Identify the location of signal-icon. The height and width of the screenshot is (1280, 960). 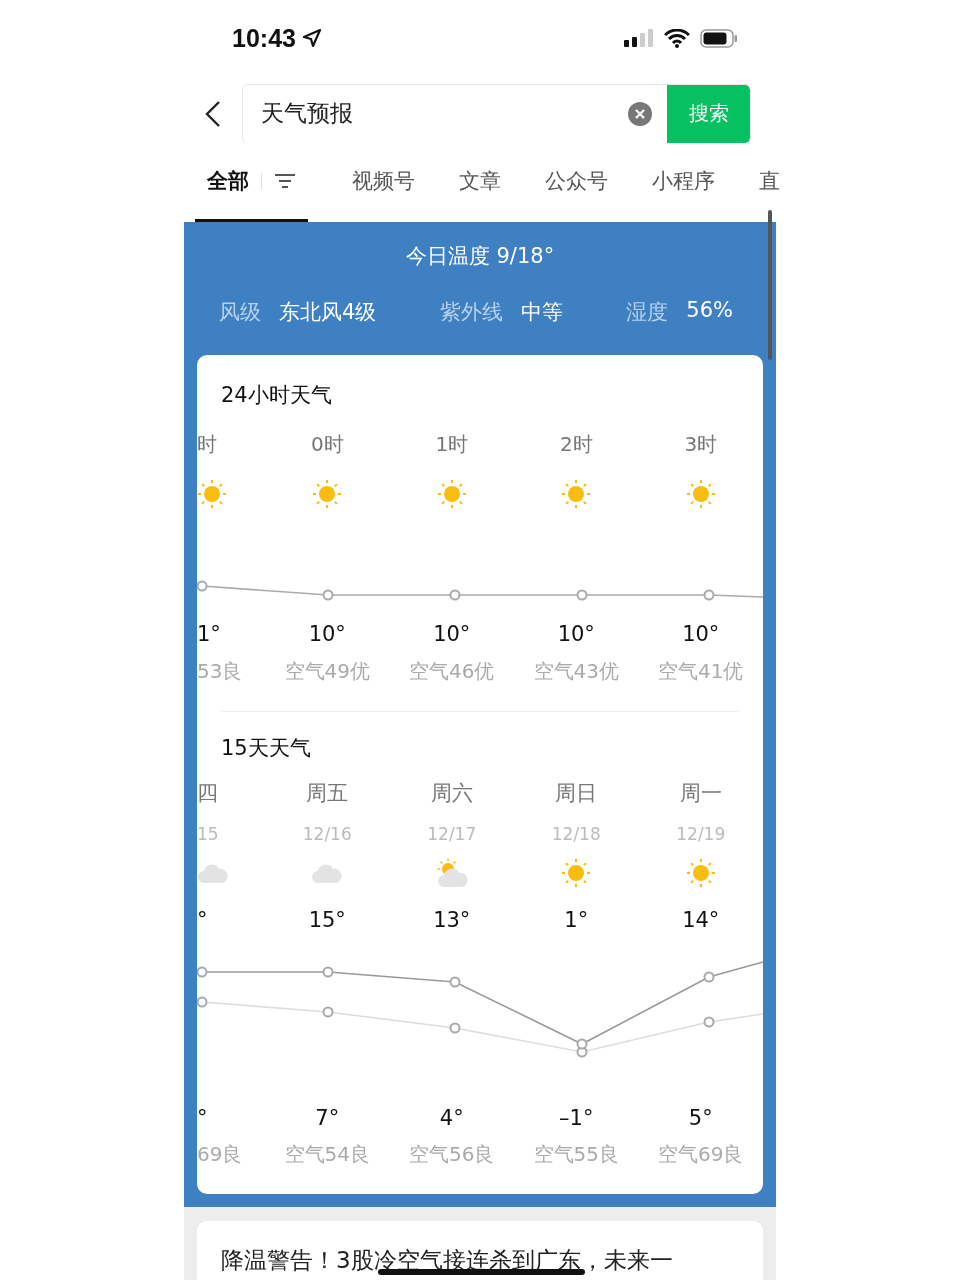
(639, 38).